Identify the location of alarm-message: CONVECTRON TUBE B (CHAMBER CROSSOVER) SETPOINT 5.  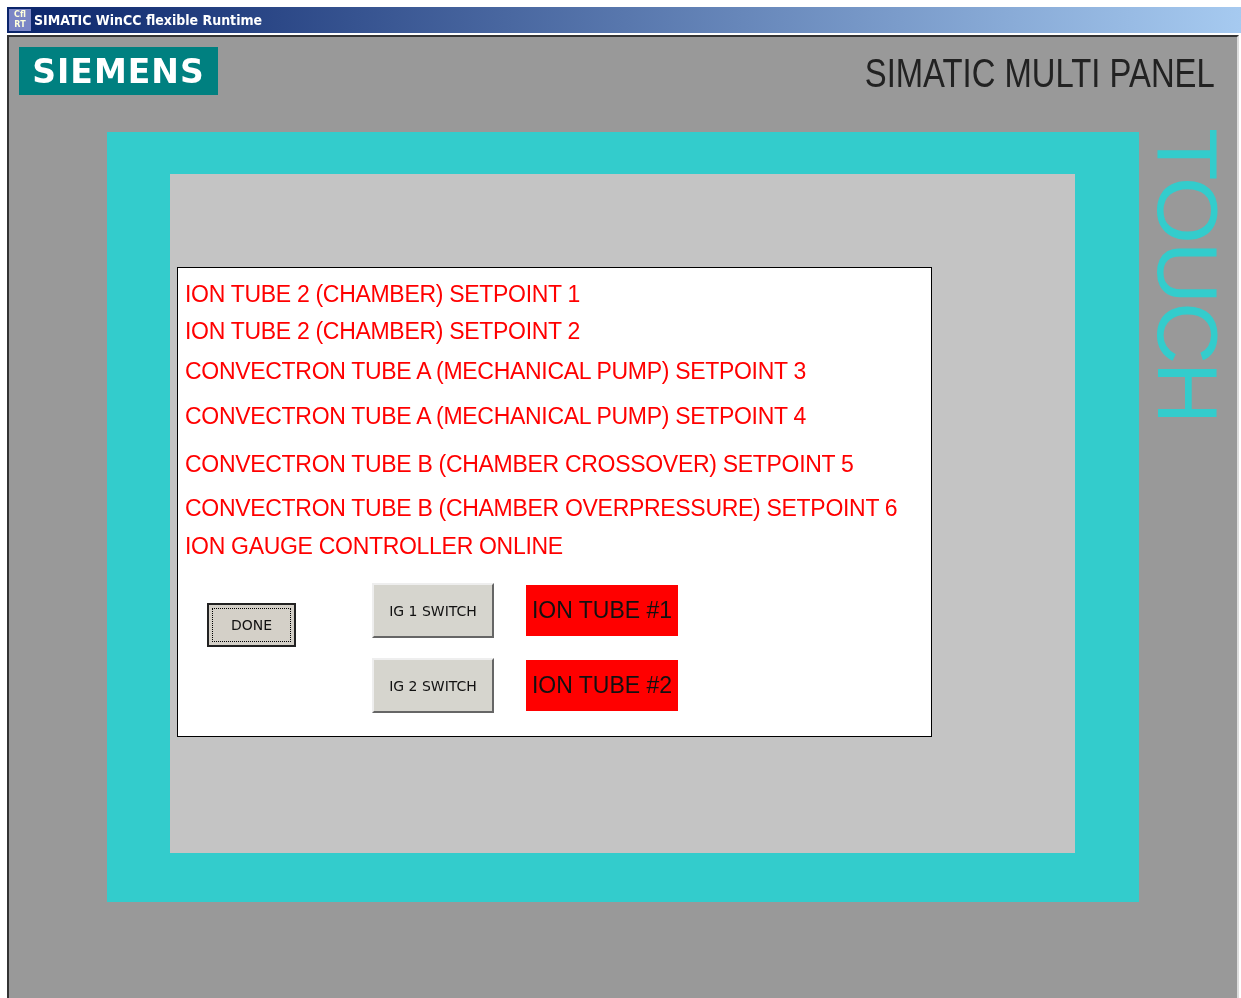
(519, 464).